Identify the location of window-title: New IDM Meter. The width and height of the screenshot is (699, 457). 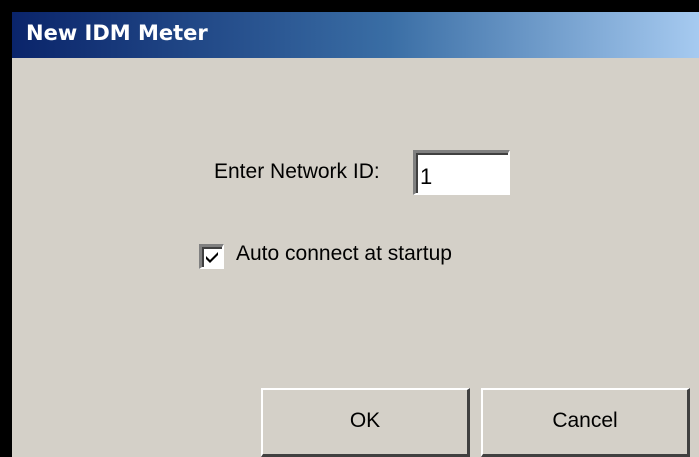
(117, 33).